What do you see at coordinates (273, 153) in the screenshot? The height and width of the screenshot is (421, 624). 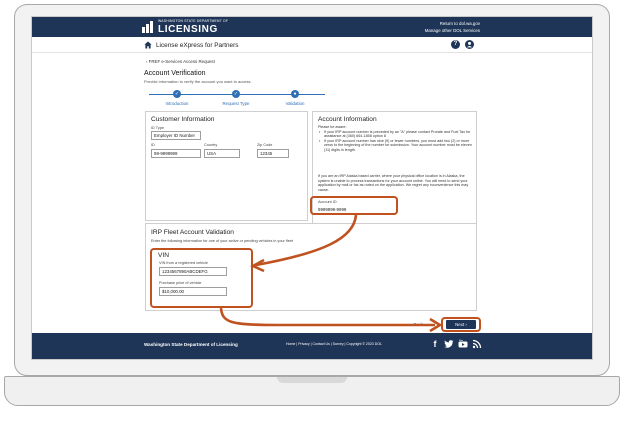 I see `zip-code-input: 12345` at bounding box center [273, 153].